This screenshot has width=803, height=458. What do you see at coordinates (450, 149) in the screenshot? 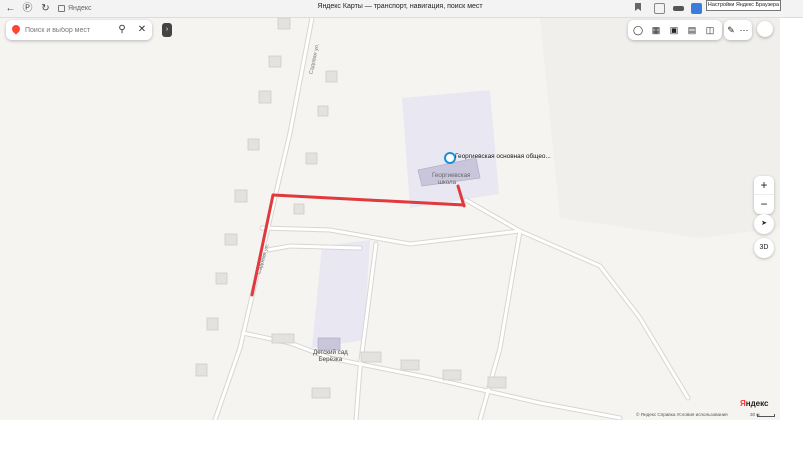
I see `school-grounds-area` at bounding box center [450, 149].